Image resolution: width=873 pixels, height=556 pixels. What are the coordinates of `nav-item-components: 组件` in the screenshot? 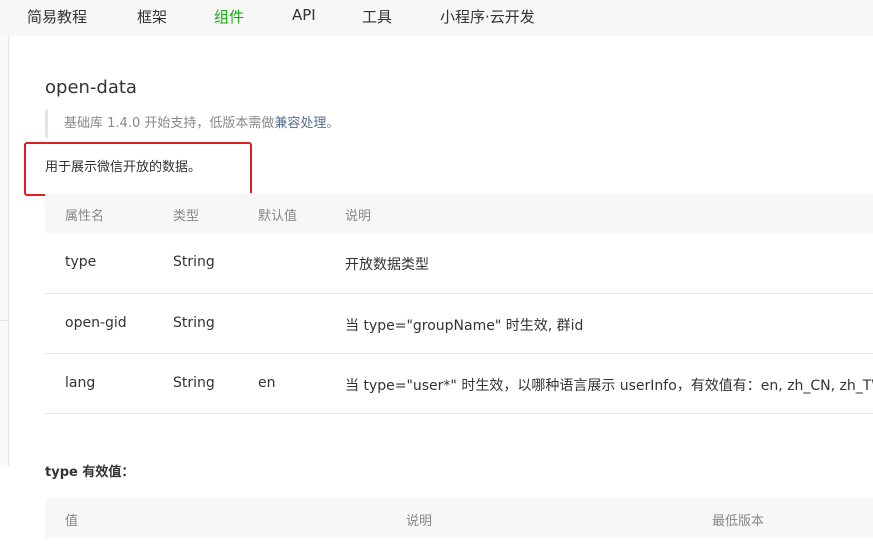 It's located at (229, 16).